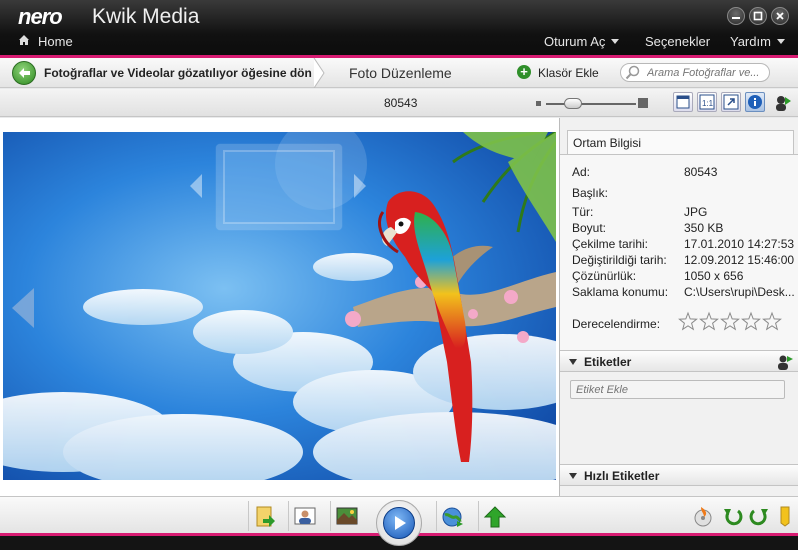 Image resolution: width=798 pixels, height=550 pixels. What do you see at coordinates (733, 516) in the screenshot?
I see `rotate-left-icon` at bounding box center [733, 516].